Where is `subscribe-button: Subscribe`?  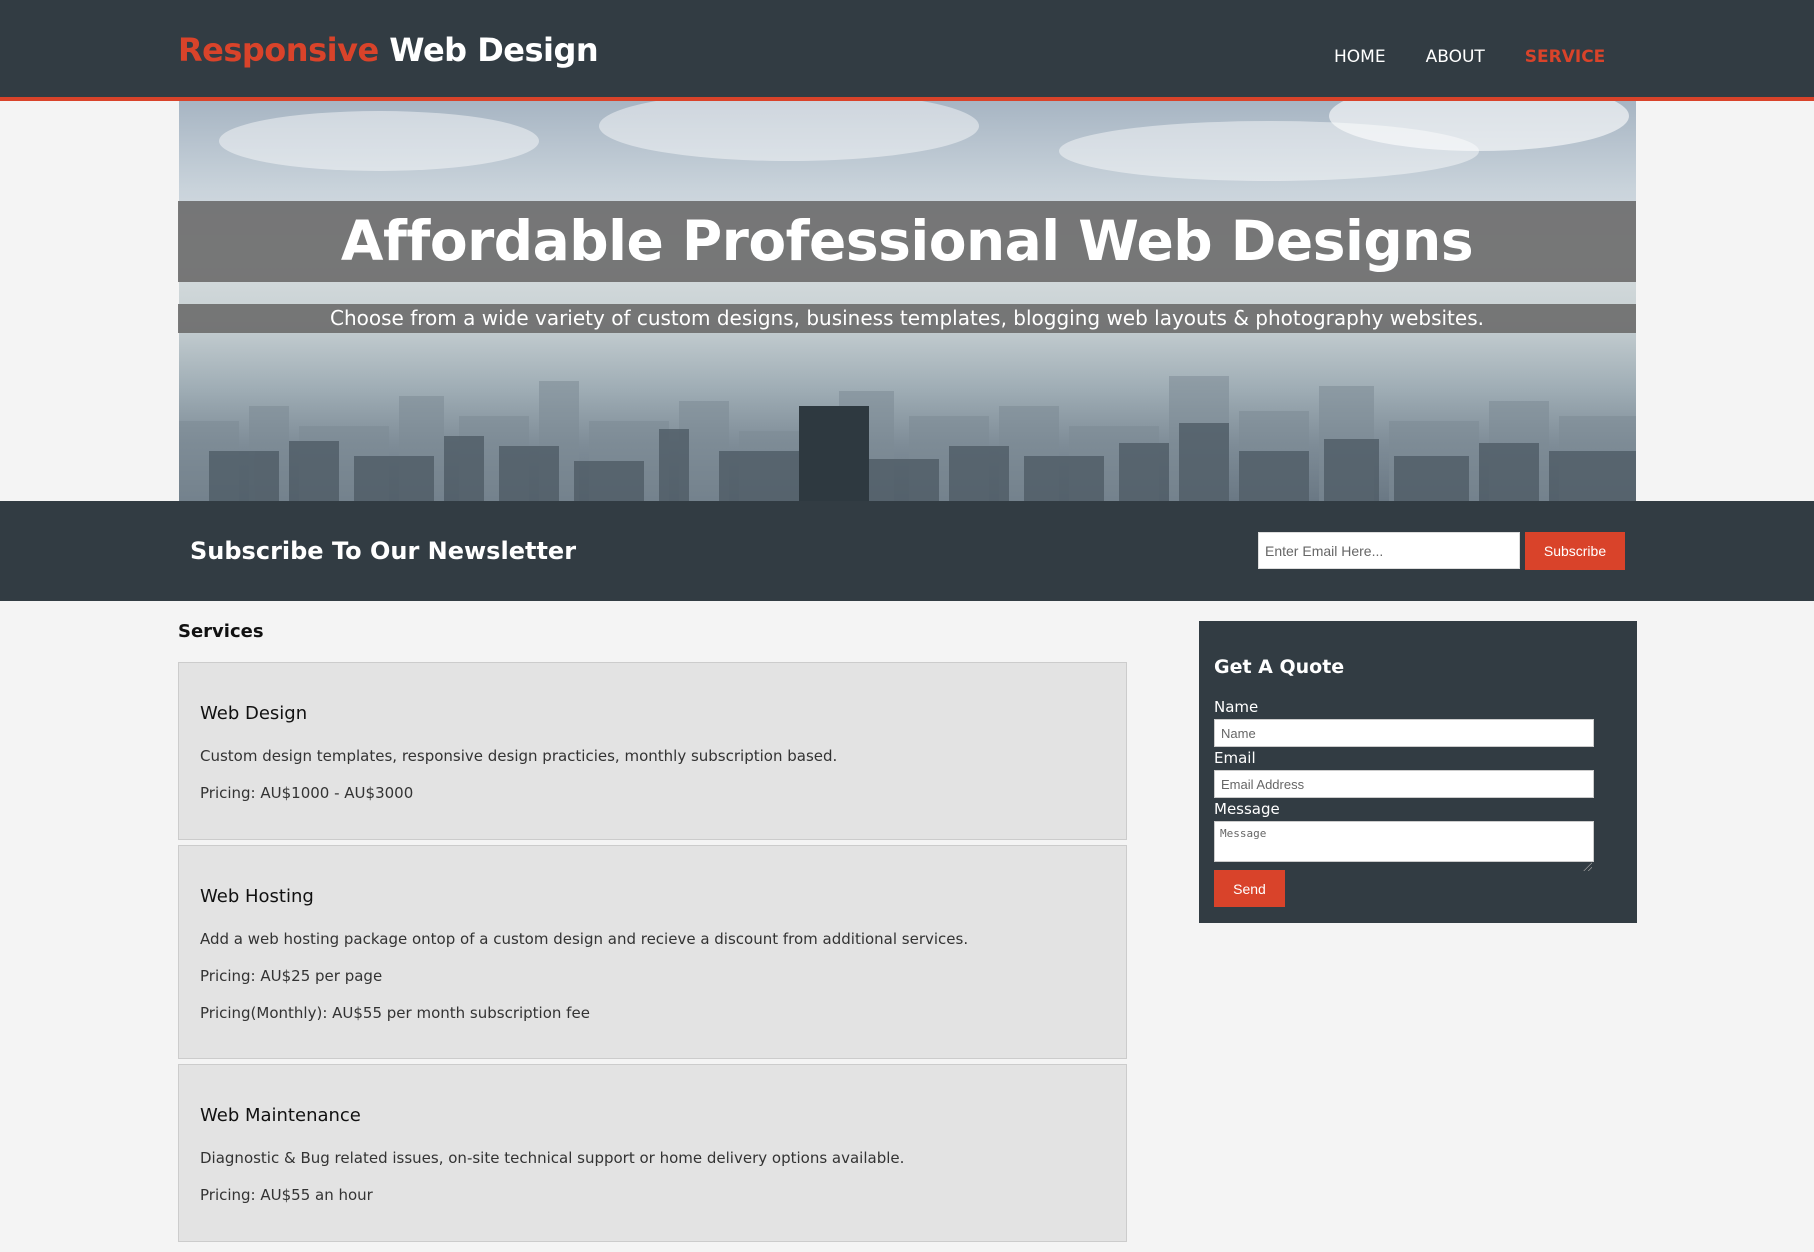
subscribe-button: Subscribe is located at coordinates (1575, 551).